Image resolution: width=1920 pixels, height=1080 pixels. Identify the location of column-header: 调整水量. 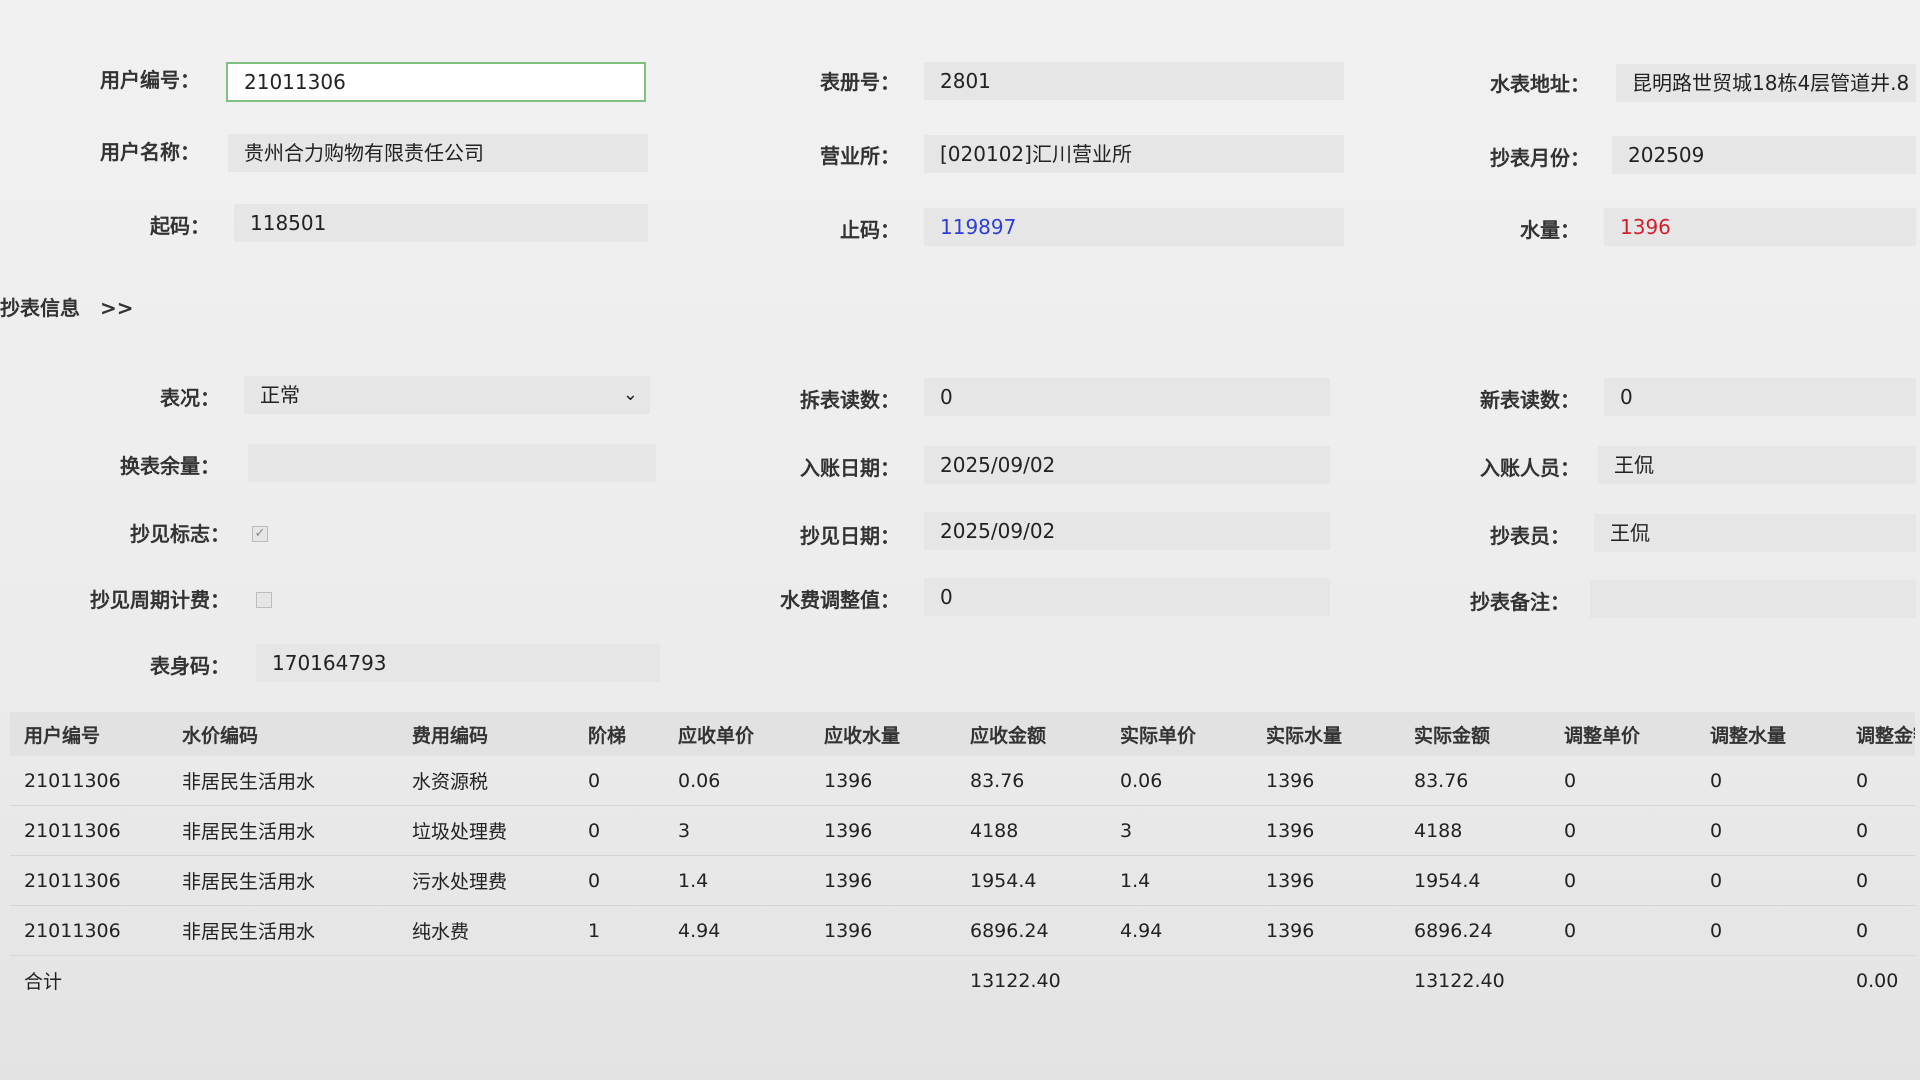
(1769, 734).